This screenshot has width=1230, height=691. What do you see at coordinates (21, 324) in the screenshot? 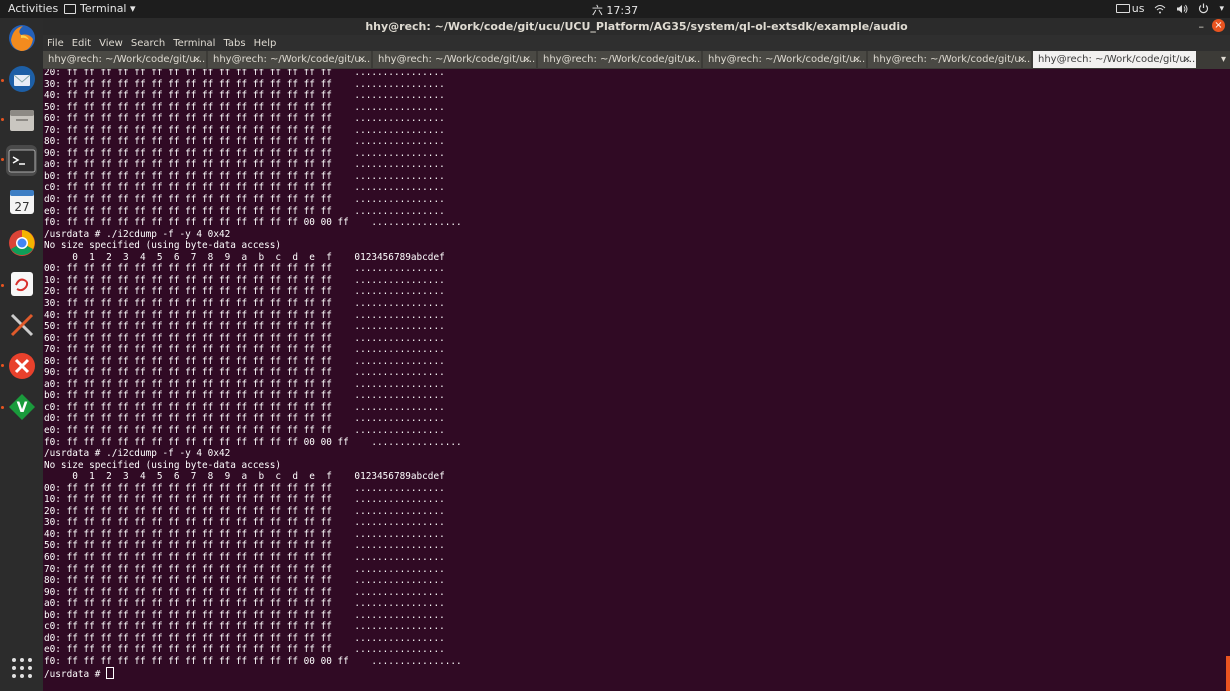
I see `tools-icon` at bounding box center [21, 324].